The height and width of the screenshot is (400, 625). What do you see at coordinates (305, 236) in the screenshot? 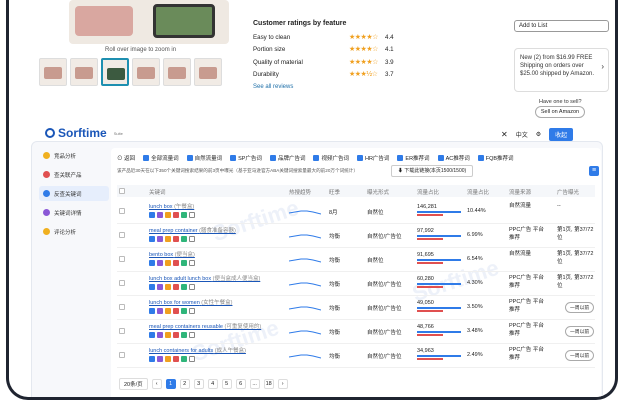
I see `trend-sparkline` at bounding box center [305, 236].